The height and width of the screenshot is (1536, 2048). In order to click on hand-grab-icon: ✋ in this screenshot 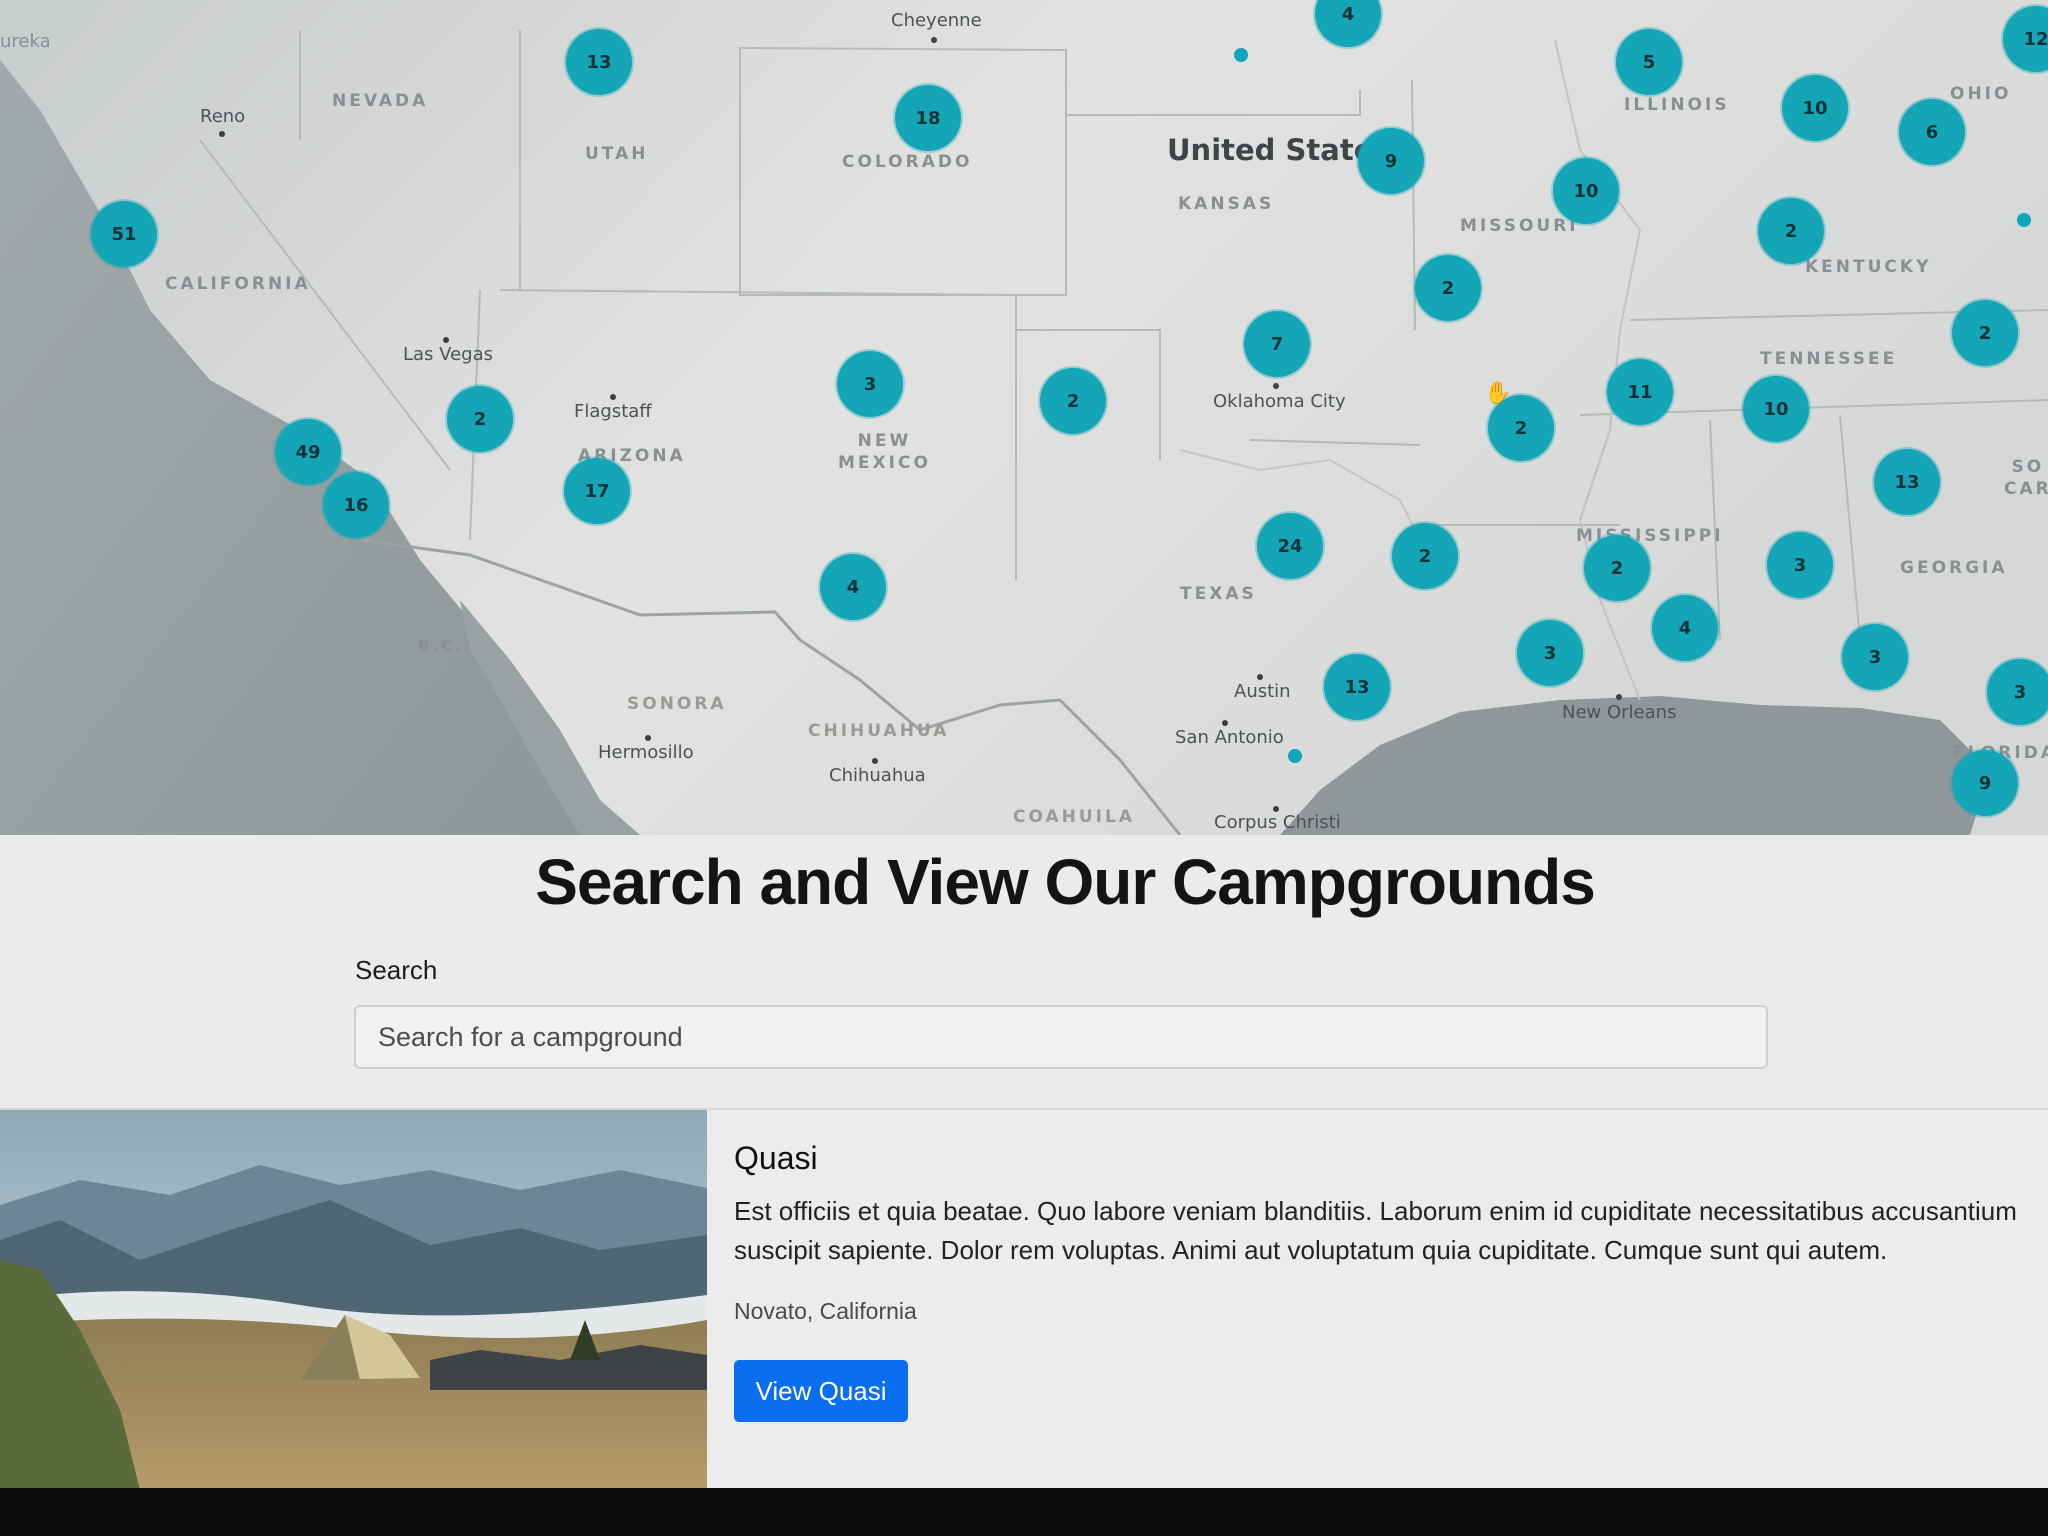, I will do `click(1498, 392)`.